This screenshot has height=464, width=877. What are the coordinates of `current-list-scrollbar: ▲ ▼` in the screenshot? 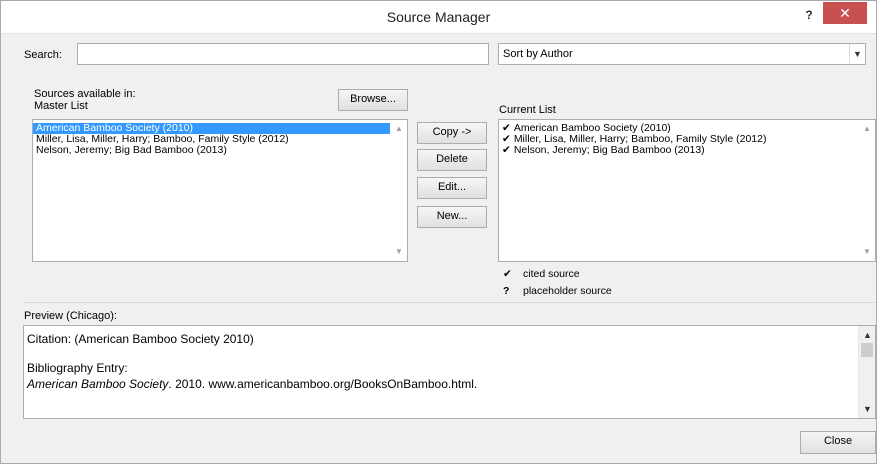 It's located at (867, 190).